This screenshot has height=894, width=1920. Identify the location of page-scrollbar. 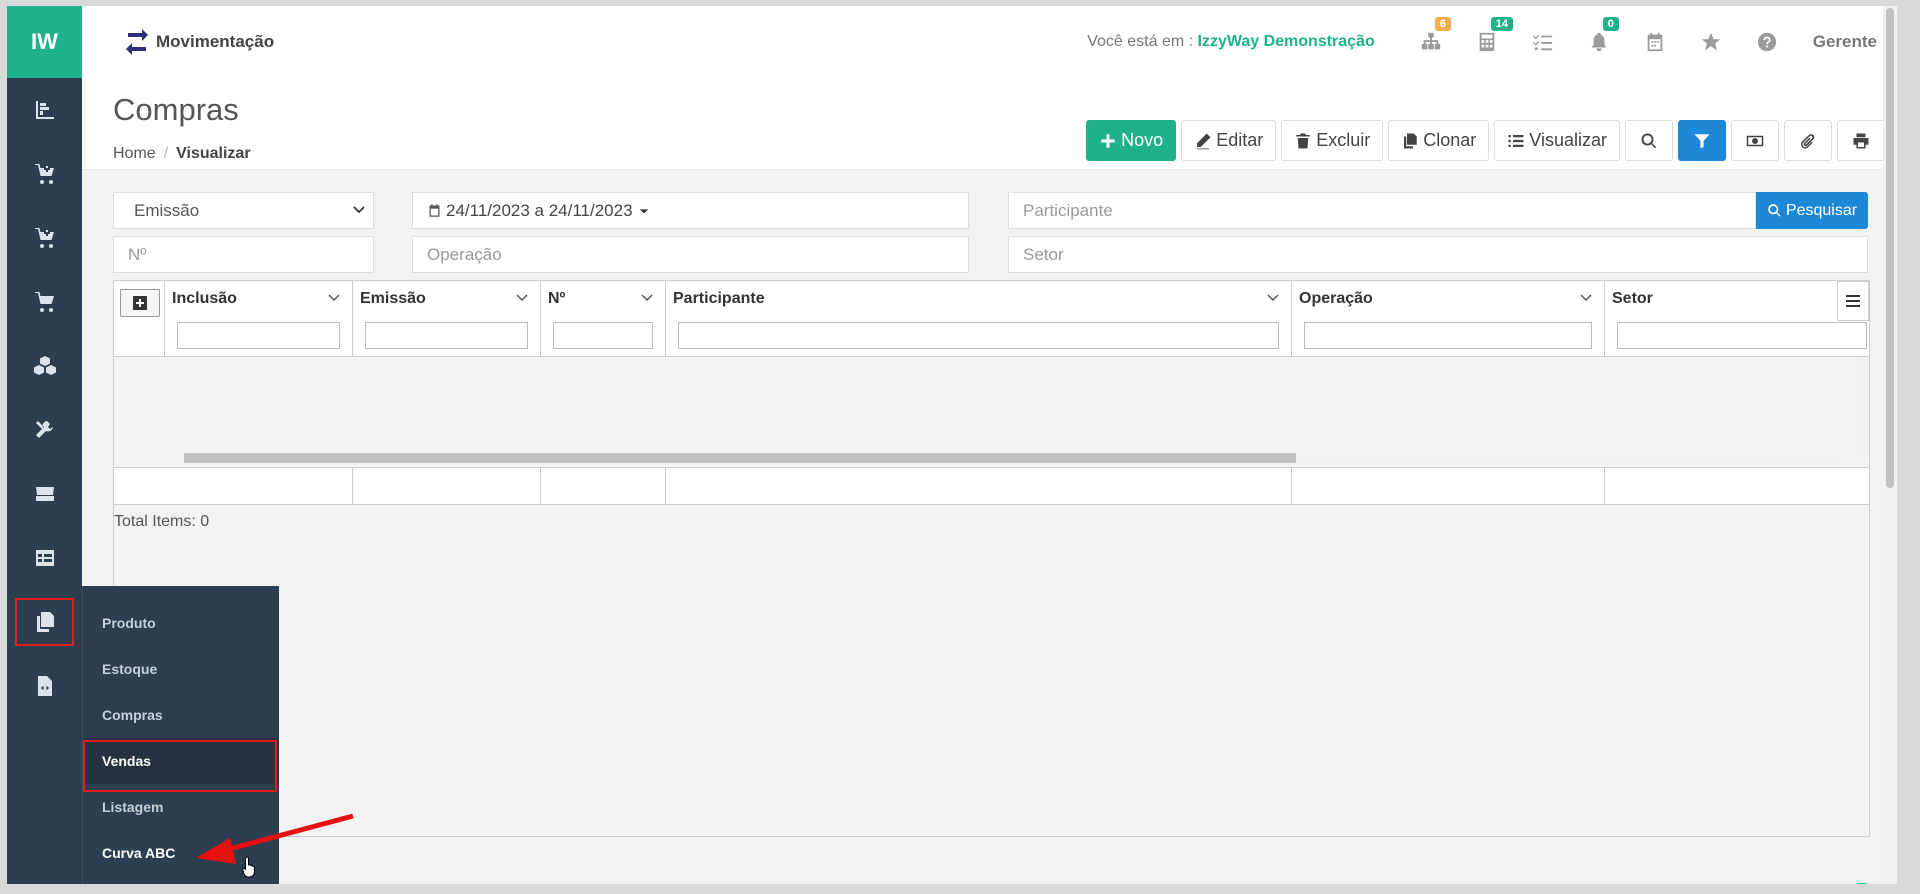
(1890, 445).